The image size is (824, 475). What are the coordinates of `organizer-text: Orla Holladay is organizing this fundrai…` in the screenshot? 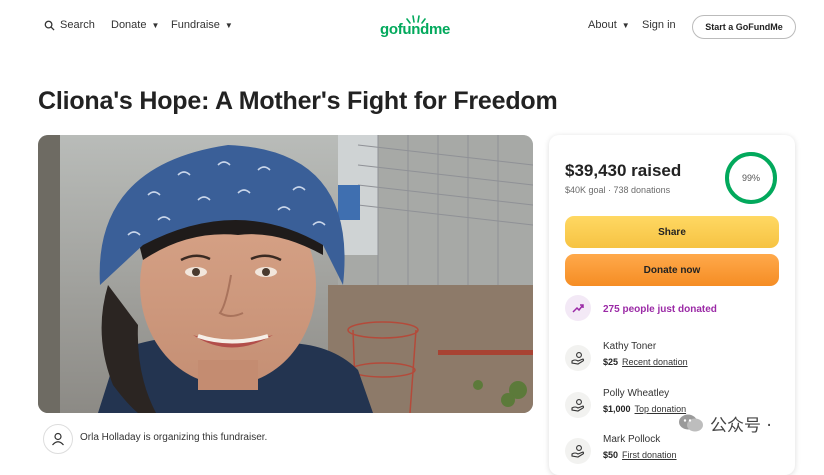 It's located at (174, 437).